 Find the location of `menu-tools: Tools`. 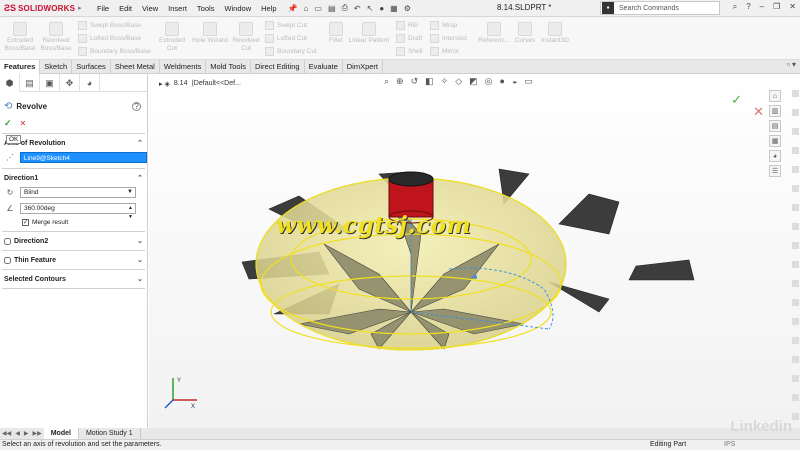

menu-tools: Tools is located at coordinates (206, 8).